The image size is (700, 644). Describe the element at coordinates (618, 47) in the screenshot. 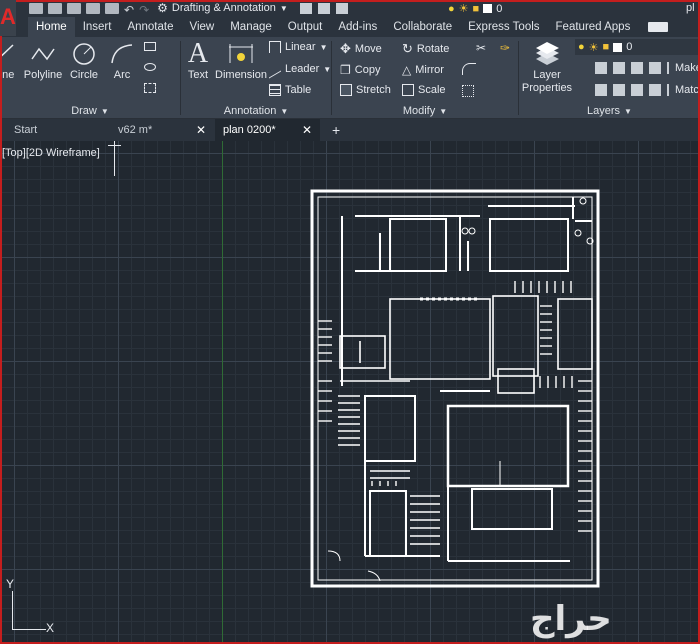

I see `color-swatch-icon` at that location.